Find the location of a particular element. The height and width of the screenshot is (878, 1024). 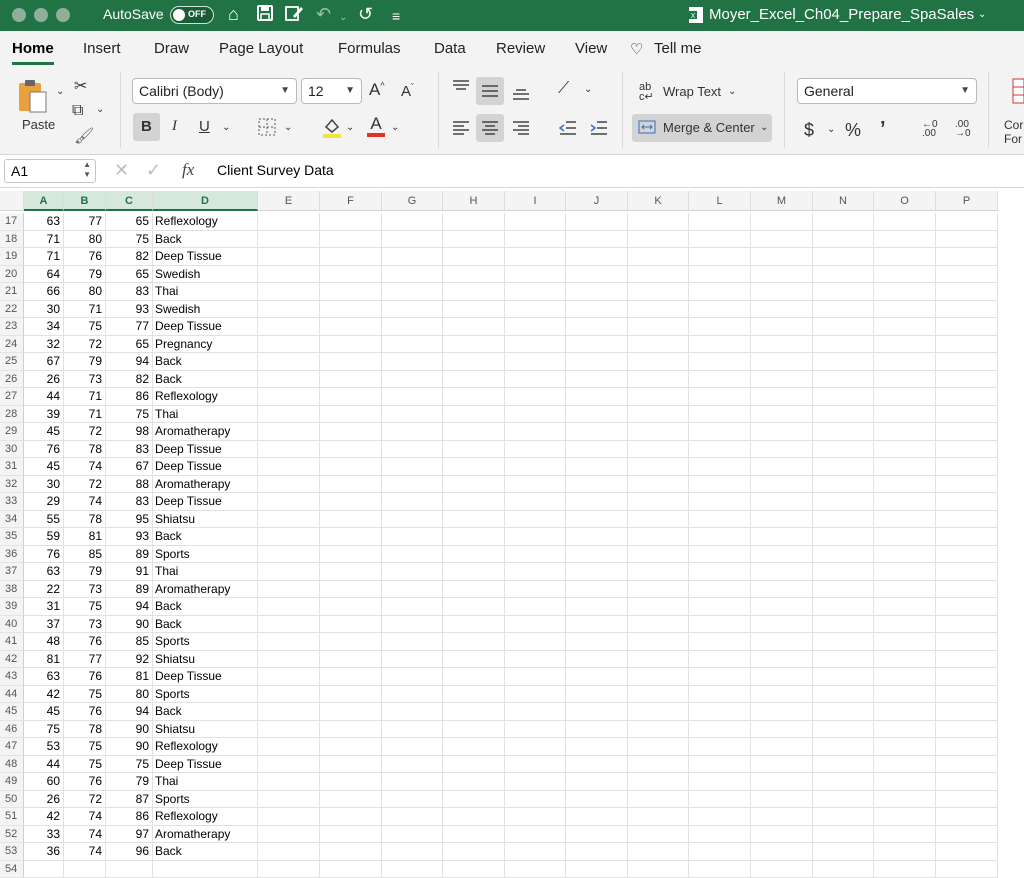

cell-i39 is located at coordinates (535, 607).